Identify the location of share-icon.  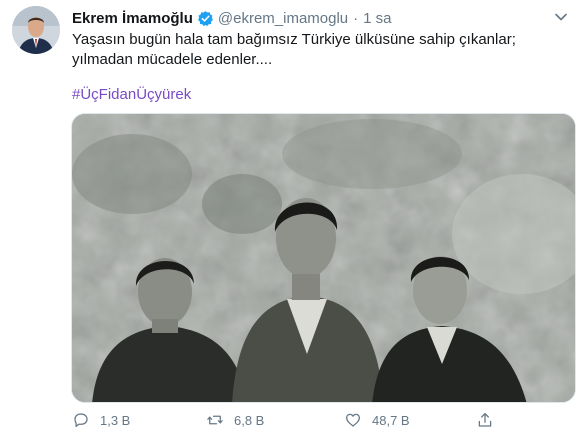
(485, 419).